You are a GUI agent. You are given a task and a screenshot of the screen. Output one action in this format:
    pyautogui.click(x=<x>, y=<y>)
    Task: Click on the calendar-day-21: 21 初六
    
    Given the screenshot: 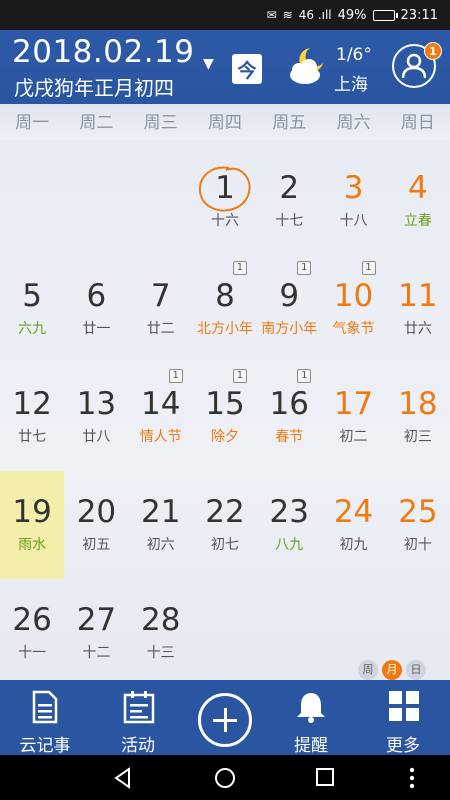 What is the action you would take?
    pyautogui.click(x=161, y=525)
    